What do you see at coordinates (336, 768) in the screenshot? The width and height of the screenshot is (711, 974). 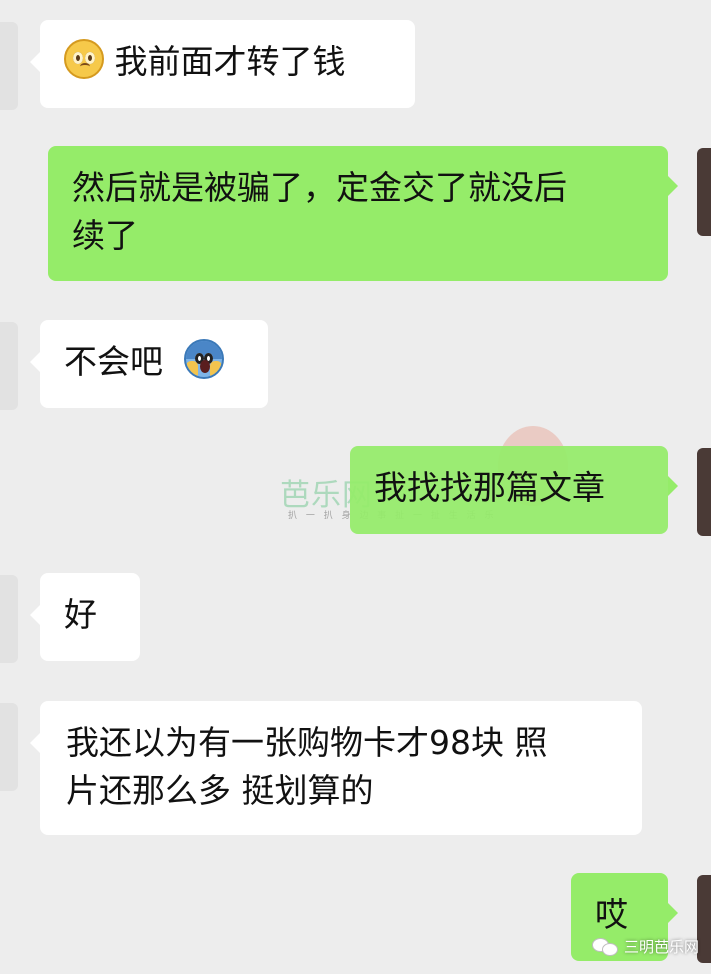 I see `incoming-message-bubble: 我还以为有一张购物卡才98块 照 片还那么多 挺划算的` at bounding box center [336, 768].